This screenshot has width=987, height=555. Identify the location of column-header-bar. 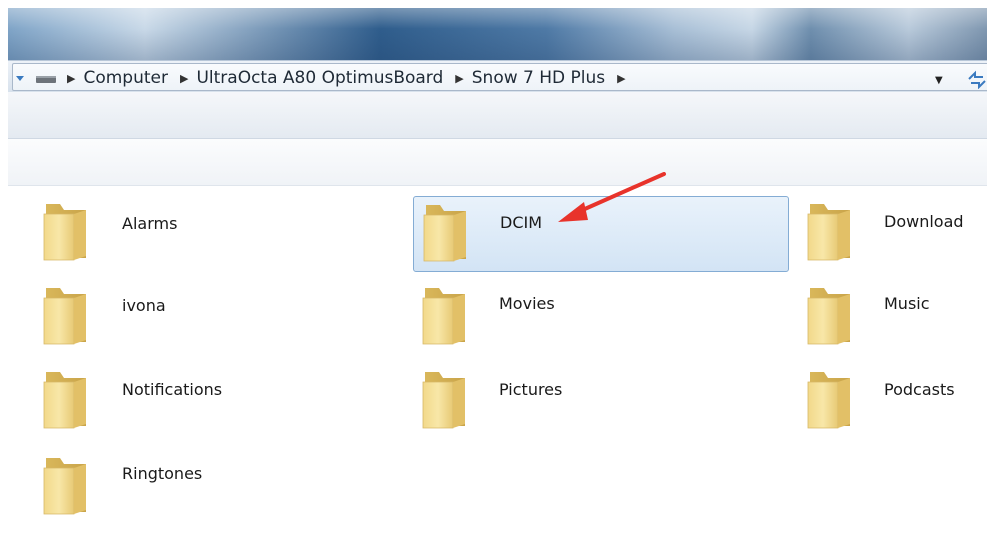
(497, 162).